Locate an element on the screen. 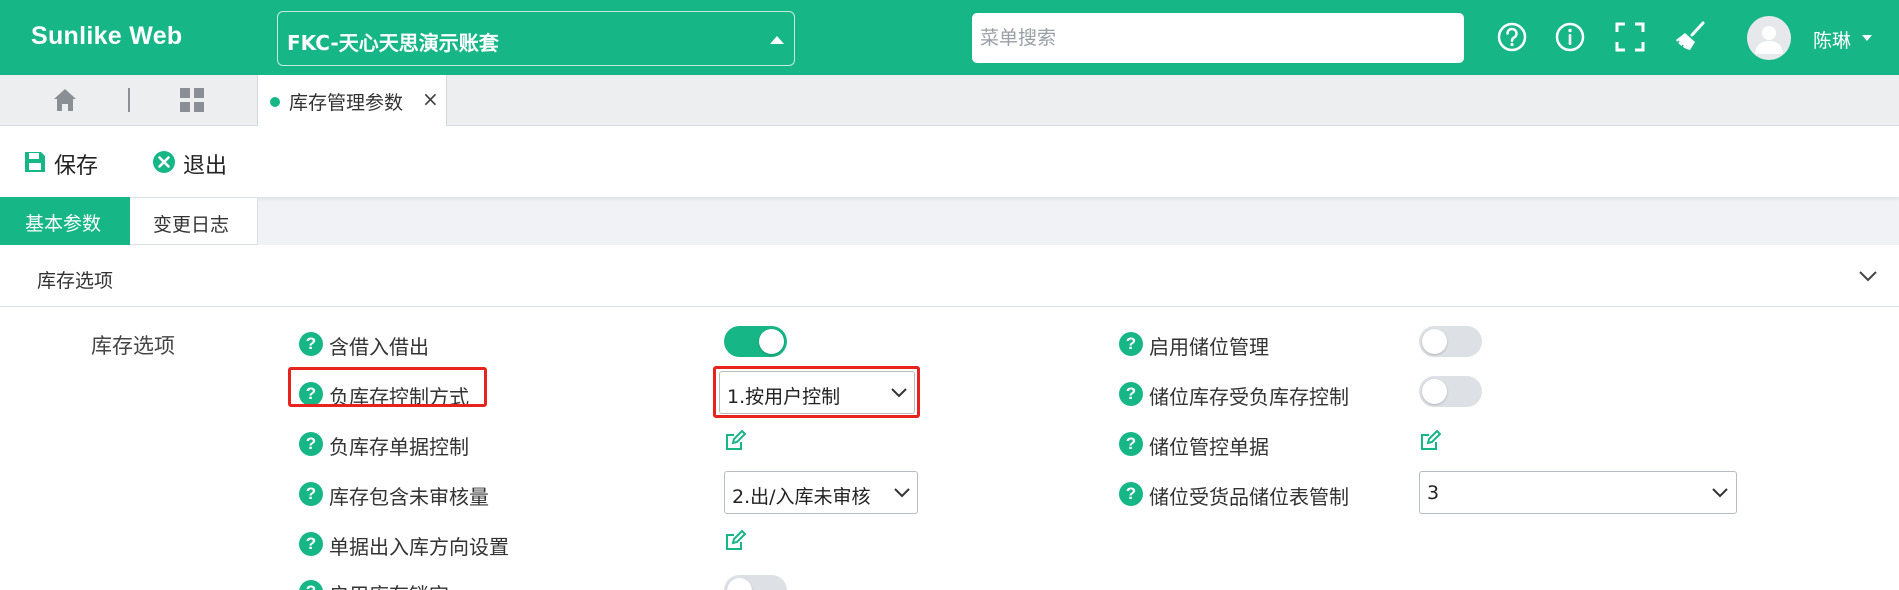  help-icon is located at coordinates (1512, 37).